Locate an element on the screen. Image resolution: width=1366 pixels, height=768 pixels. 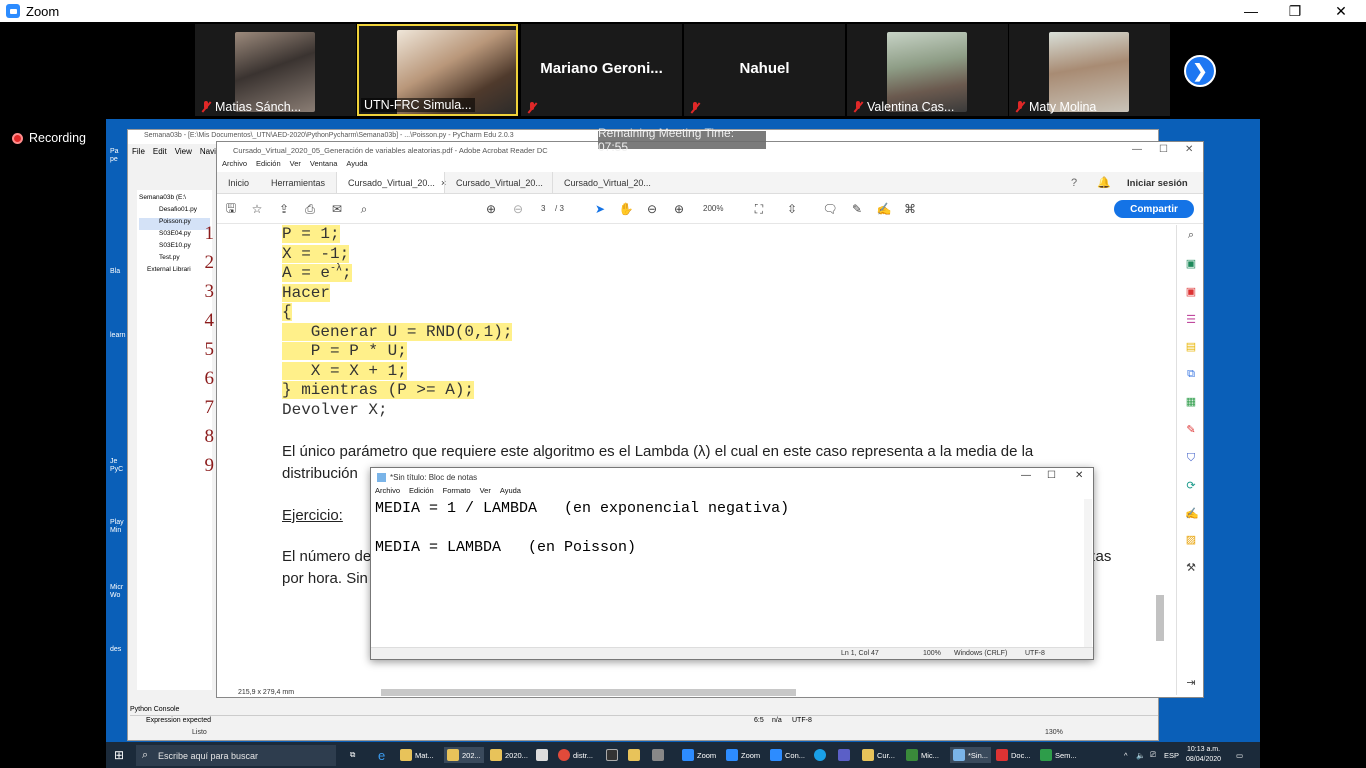
tab-document-active: Cursado_Virtual_20... × is located at coordinates (391, 182).